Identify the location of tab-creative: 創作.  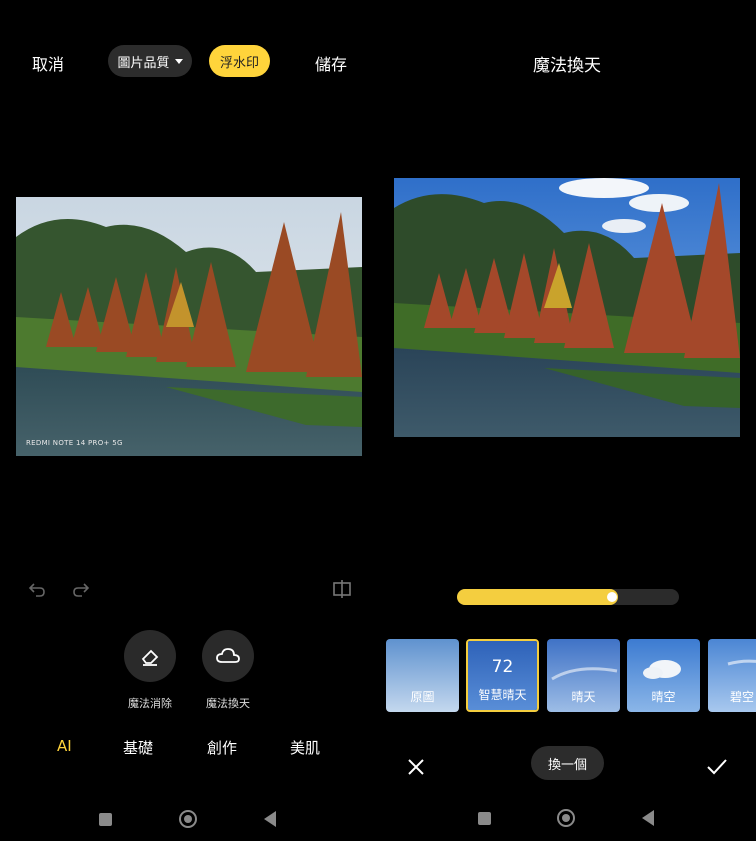
(222, 747).